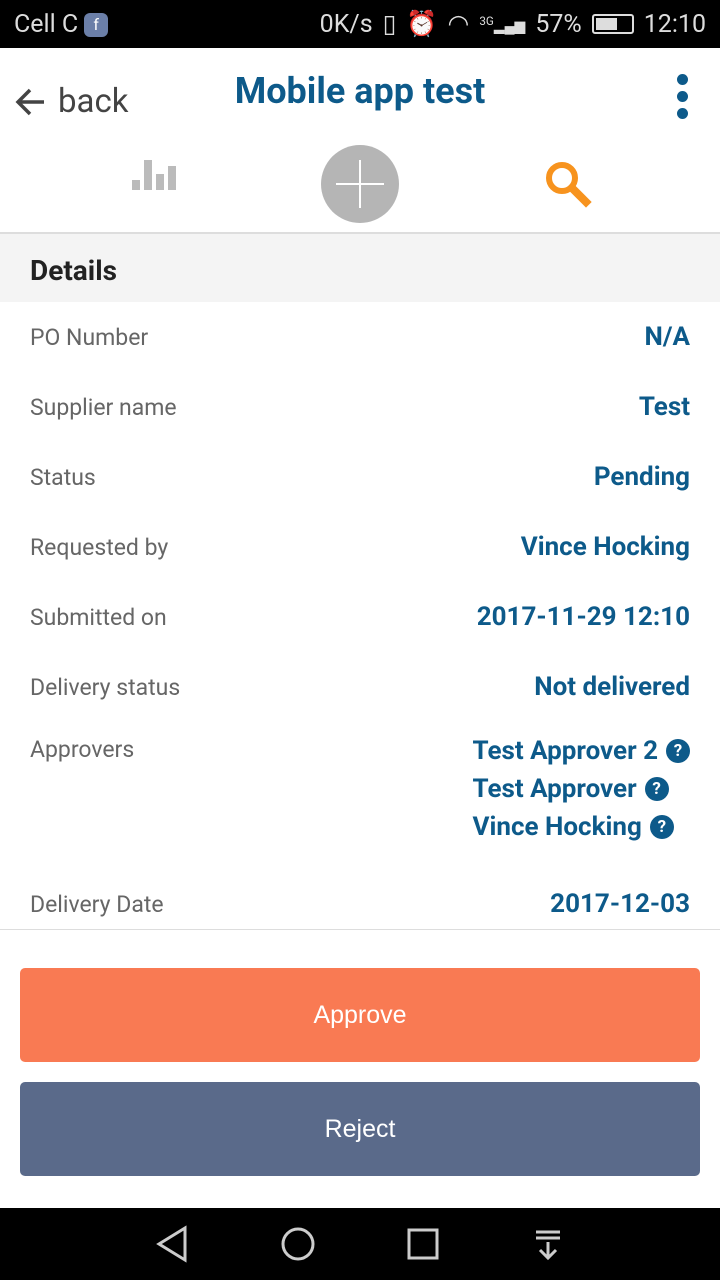 Image resolution: width=720 pixels, height=1280 pixels. I want to click on wifi-icon: ◠, so click(458, 24).